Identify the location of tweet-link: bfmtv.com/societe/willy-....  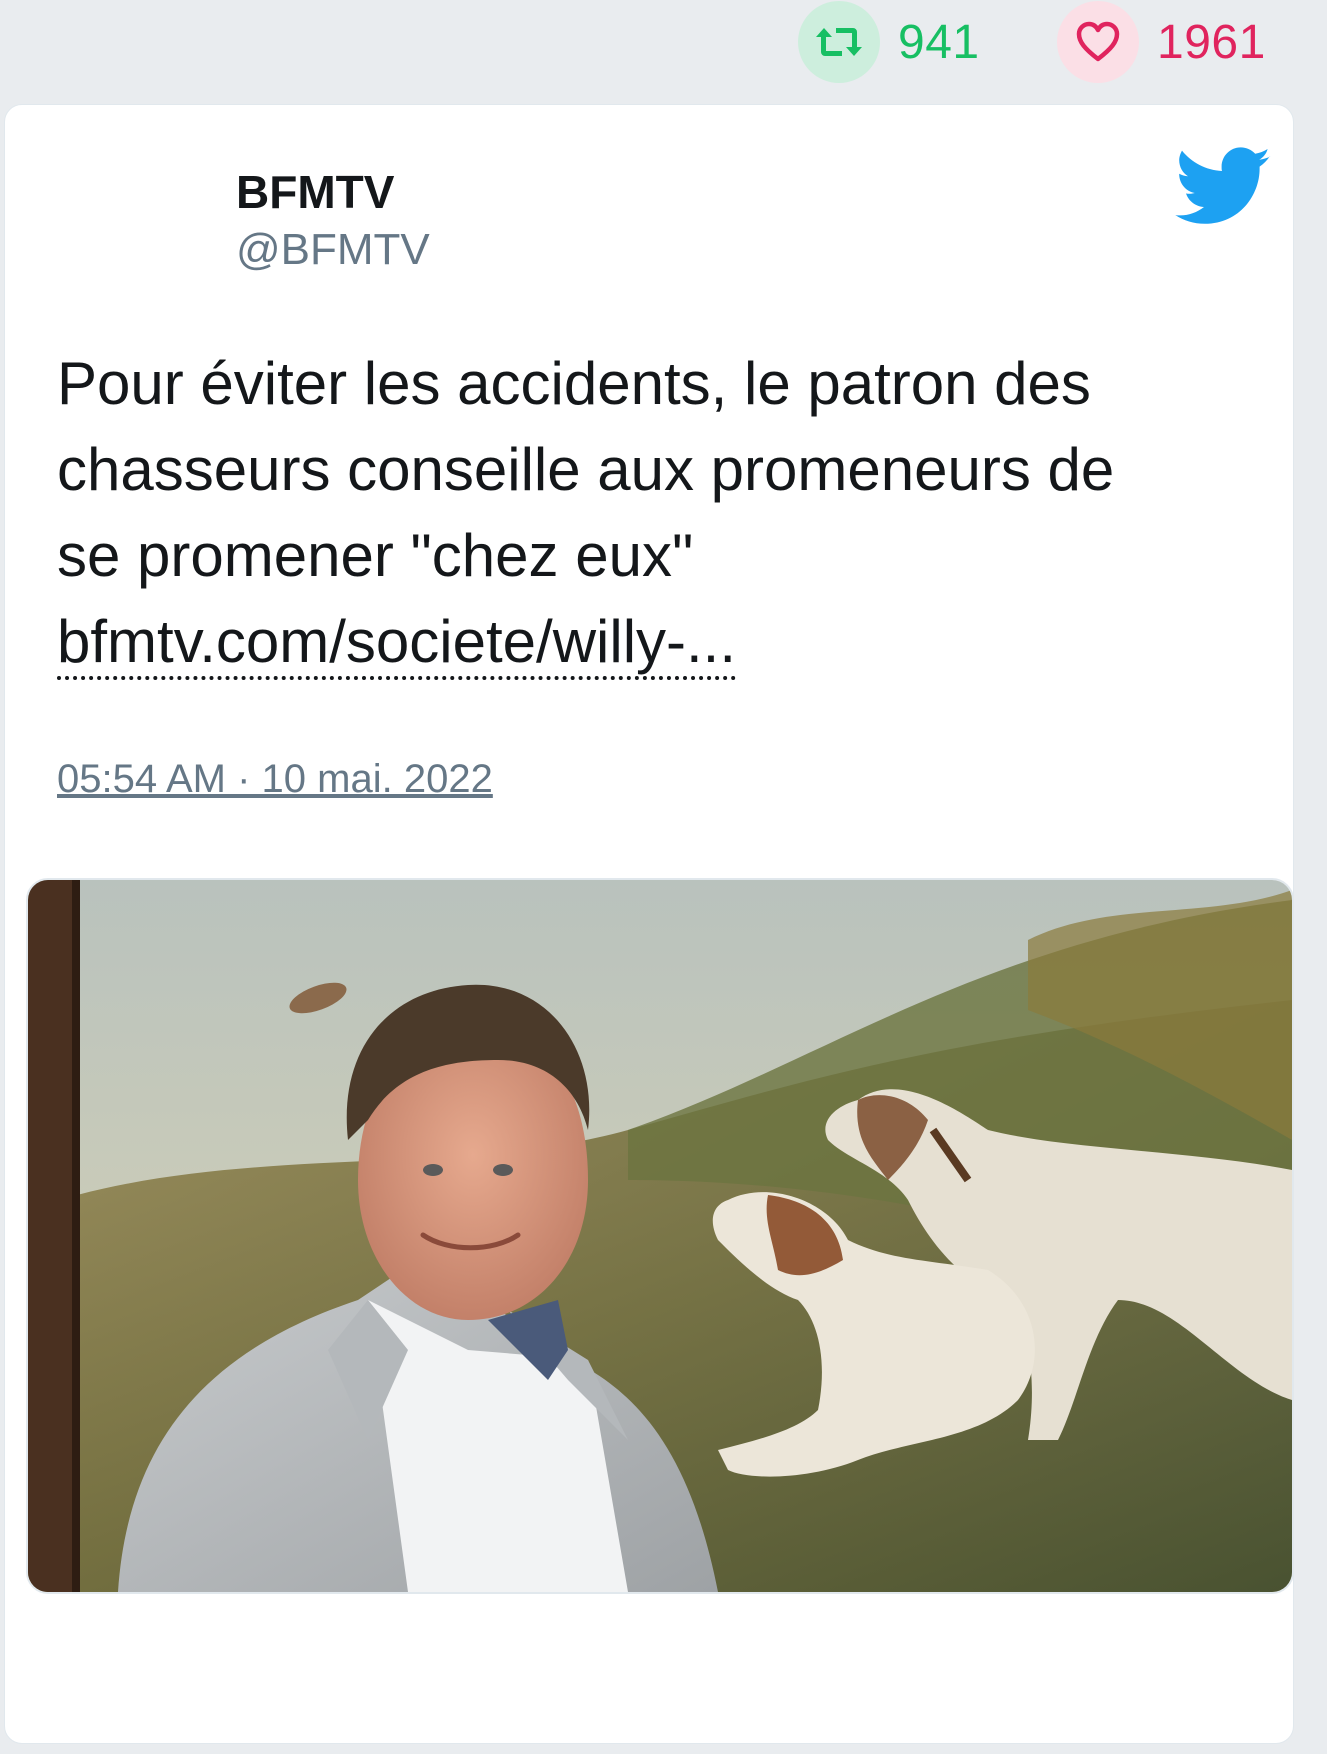
(397, 646).